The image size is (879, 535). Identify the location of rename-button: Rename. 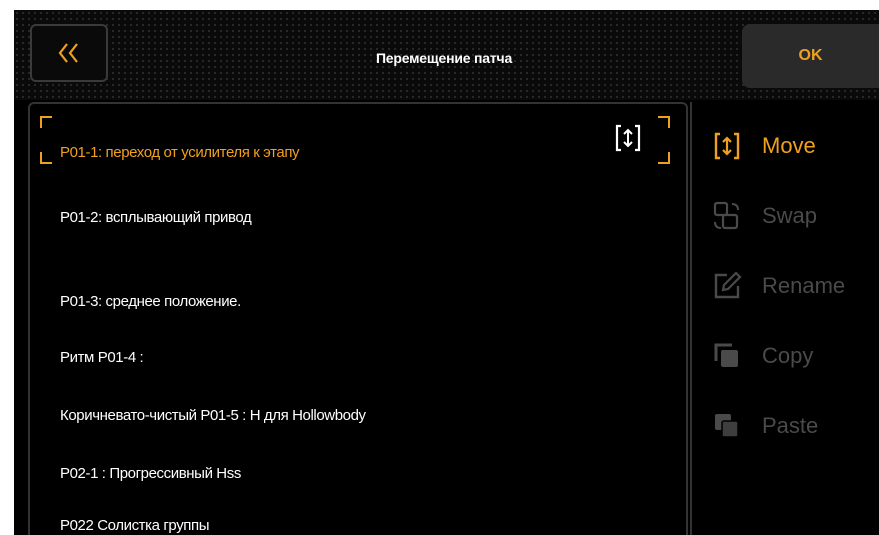
(777, 286).